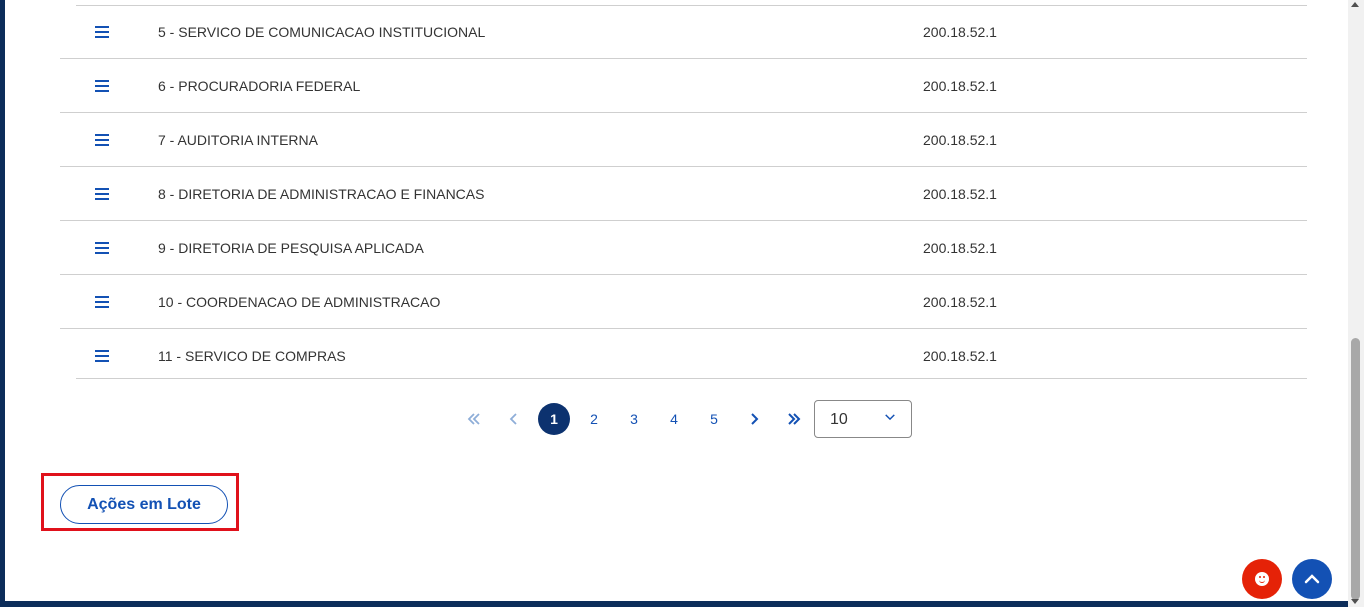 The height and width of the screenshot is (607, 1364). Describe the element at coordinates (683, 355) in the screenshot. I see `table-row: 11 - SERVICO DE COMPRAS 200.18.52.1` at that location.